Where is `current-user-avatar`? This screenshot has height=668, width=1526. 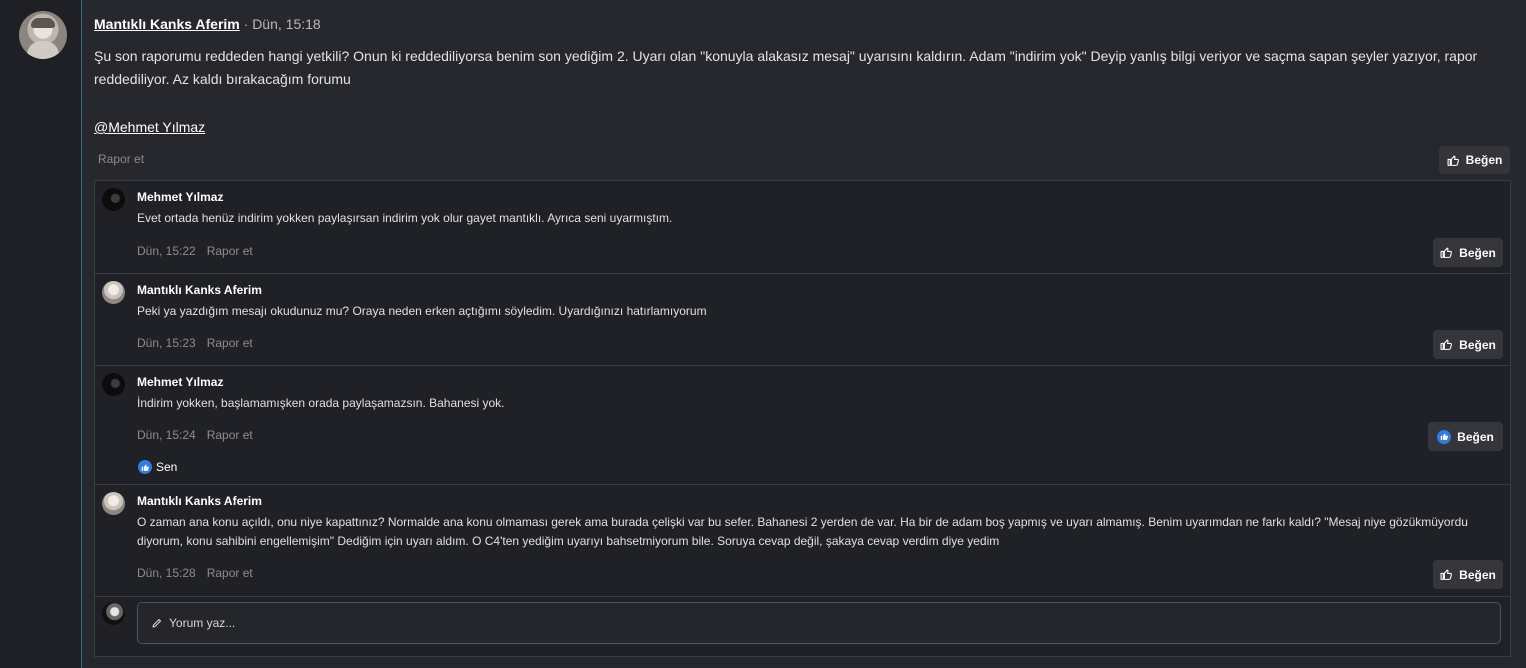
current-user-avatar is located at coordinates (113, 613).